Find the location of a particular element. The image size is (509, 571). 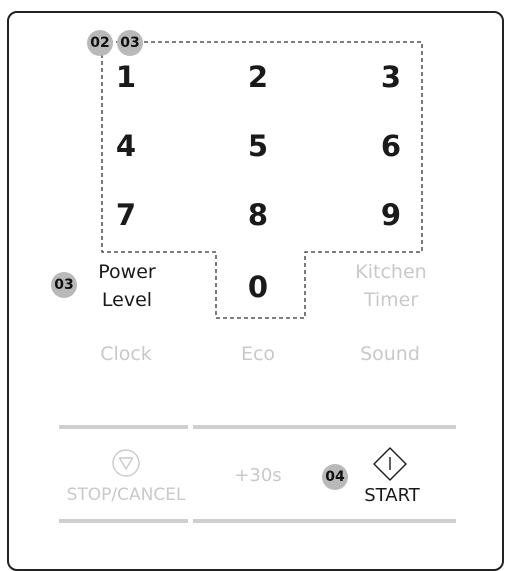

key-2: 2 is located at coordinates (258, 77).